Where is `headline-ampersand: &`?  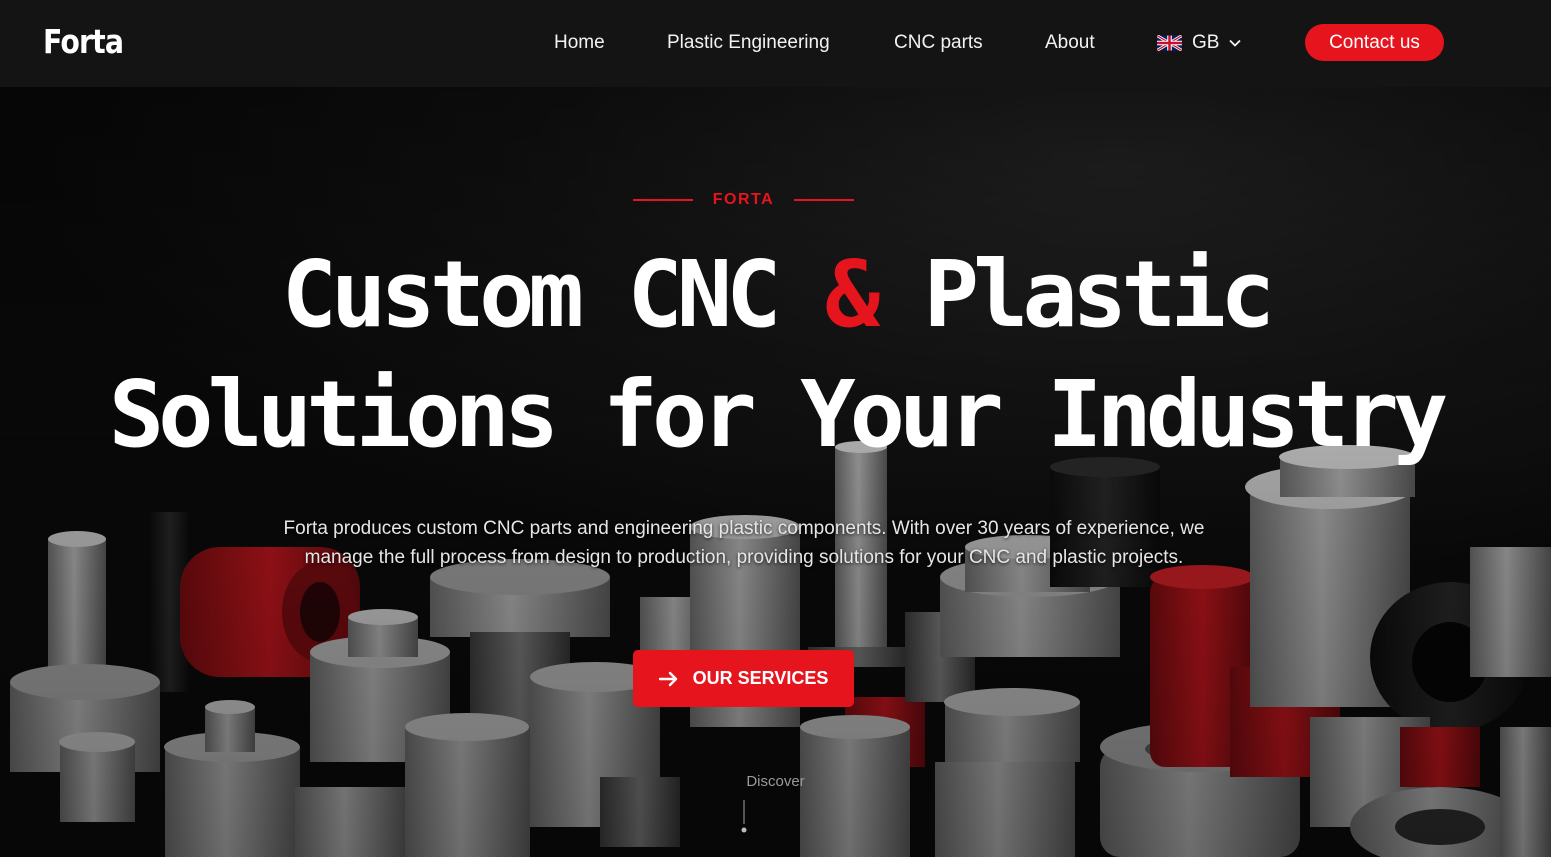
headline-ampersand: & is located at coordinates (852, 294).